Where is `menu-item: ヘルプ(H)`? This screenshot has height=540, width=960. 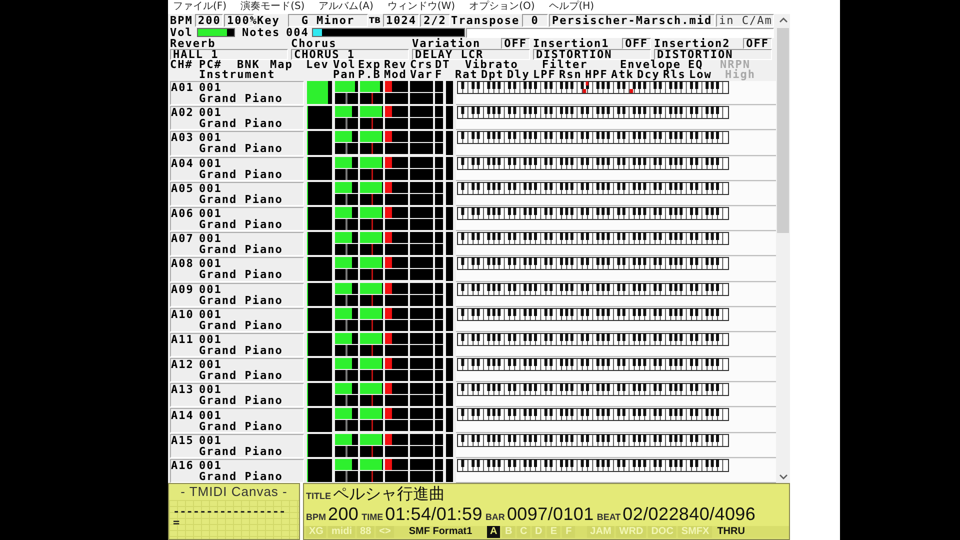
menu-item: ヘルプ(H) is located at coordinates (571, 7).